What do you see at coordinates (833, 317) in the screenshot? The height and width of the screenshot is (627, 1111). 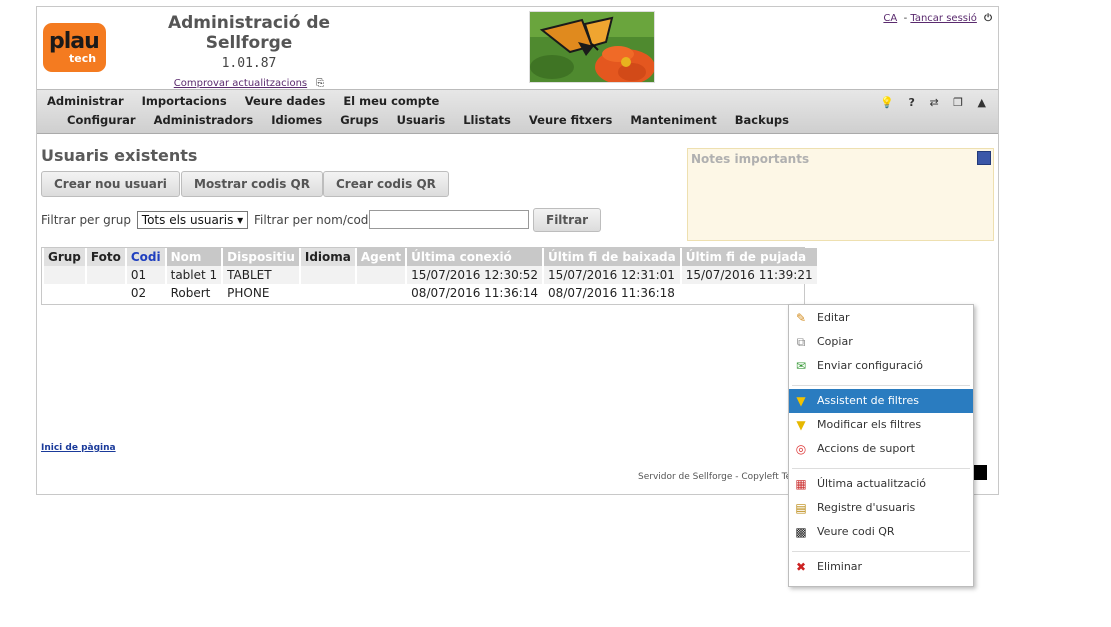 I see `context-item-label: Editar` at bounding box center [833, 317].